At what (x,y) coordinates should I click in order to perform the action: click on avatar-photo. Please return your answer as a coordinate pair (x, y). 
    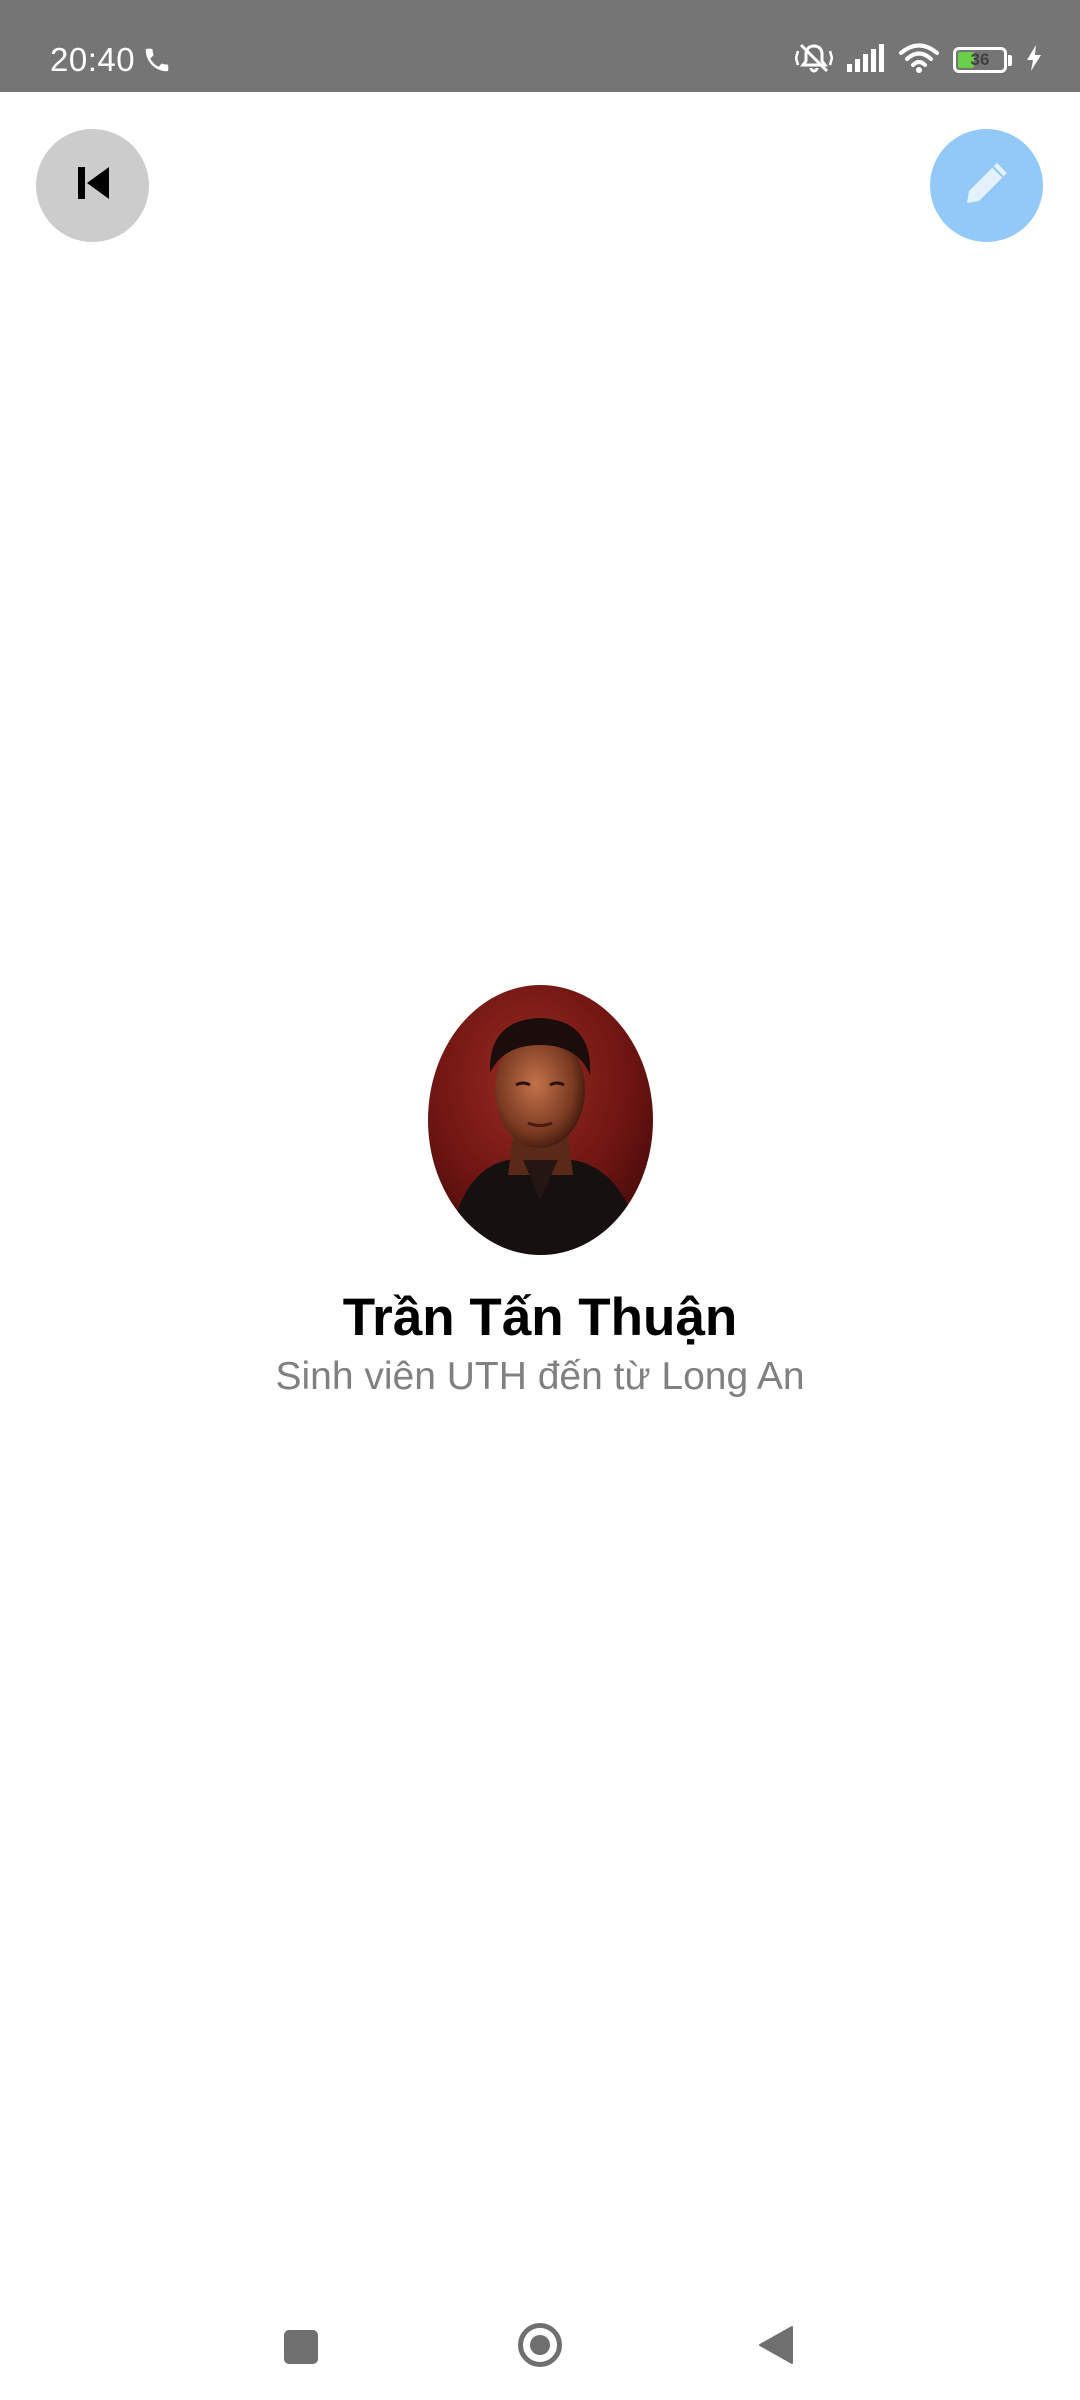
    Looking at the image, I should click on (540, 1120).